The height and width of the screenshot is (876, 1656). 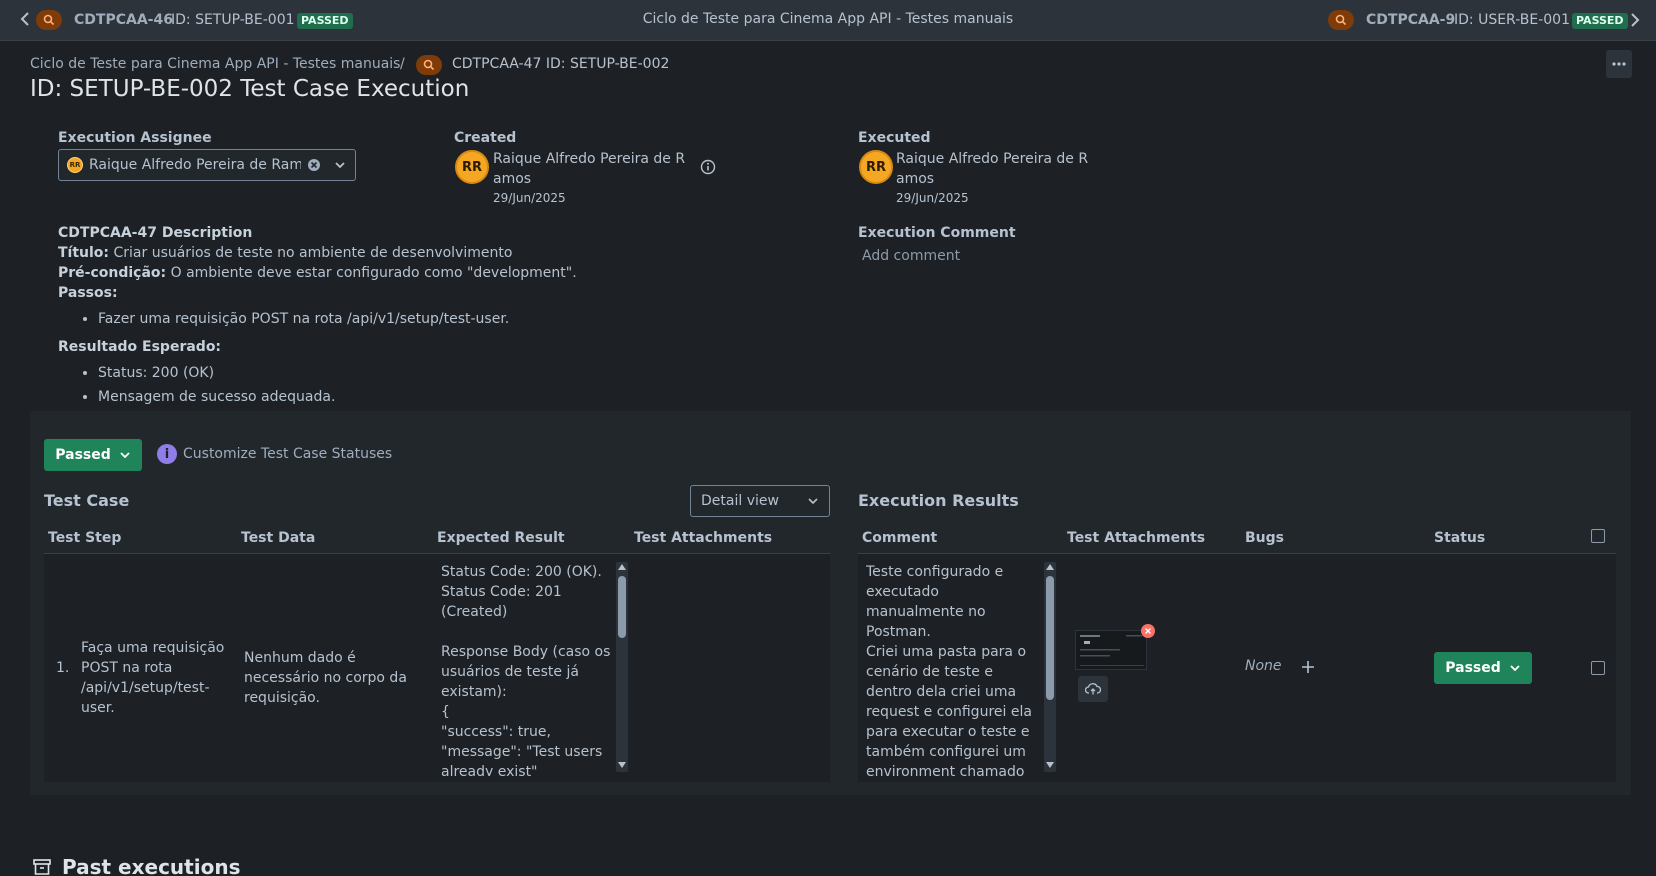 What do you see at coordinates (1263, 666) in the screenshot?
I see `bugs-value: None` at bounding box center [1263, 666].